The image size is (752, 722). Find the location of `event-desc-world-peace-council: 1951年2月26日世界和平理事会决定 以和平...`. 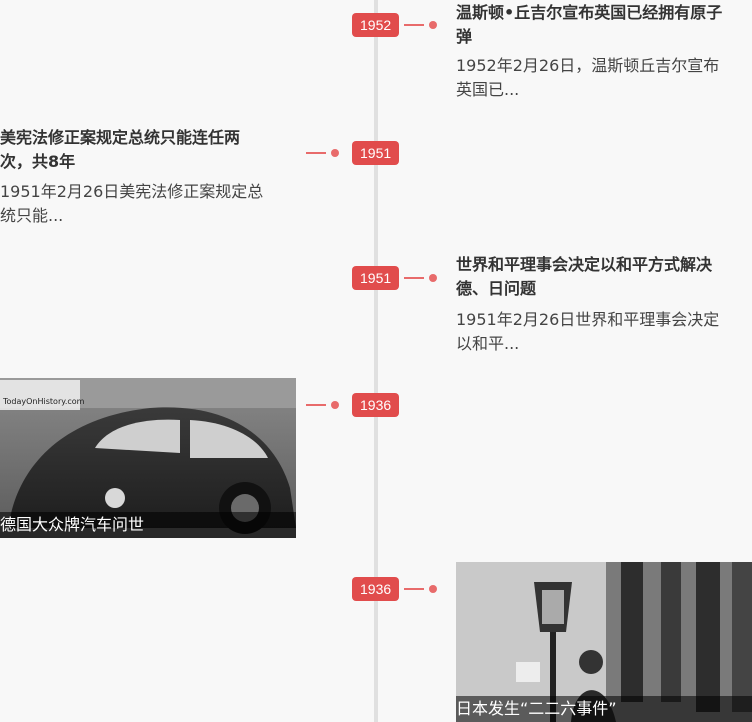

event-desc-world-peace-council: 1951年2月26日世界和平理事会决定 以和平... is located at coordinates (604, 332).